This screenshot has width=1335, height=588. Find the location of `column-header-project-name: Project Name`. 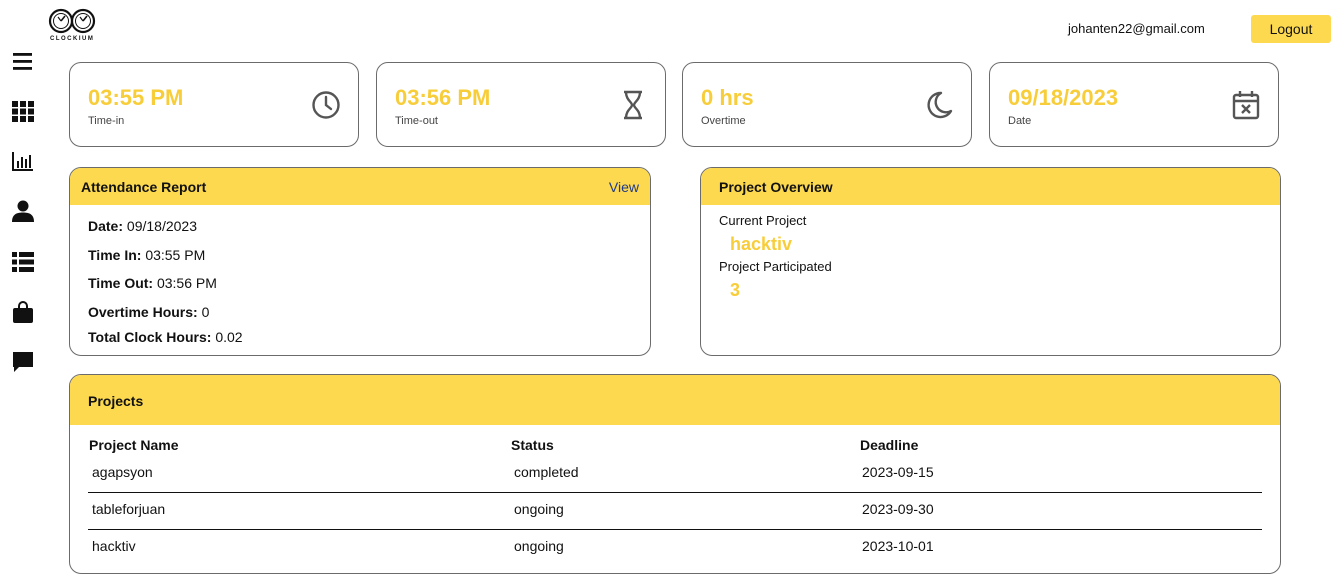

column-header-project-name: Project Name is located at coordinates (134, 445).